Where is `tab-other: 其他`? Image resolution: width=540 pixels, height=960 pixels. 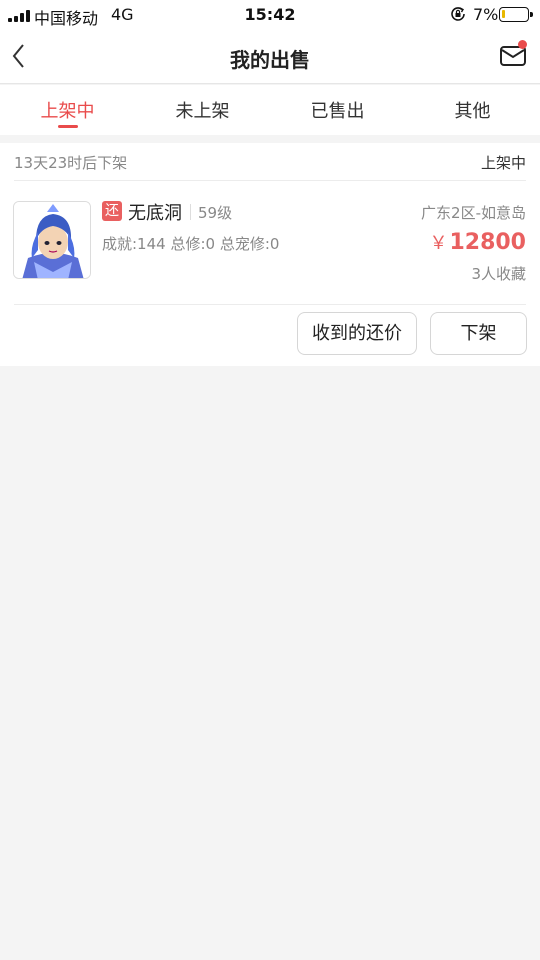
tab-other: 其他 is located at coordinates (472, 110).